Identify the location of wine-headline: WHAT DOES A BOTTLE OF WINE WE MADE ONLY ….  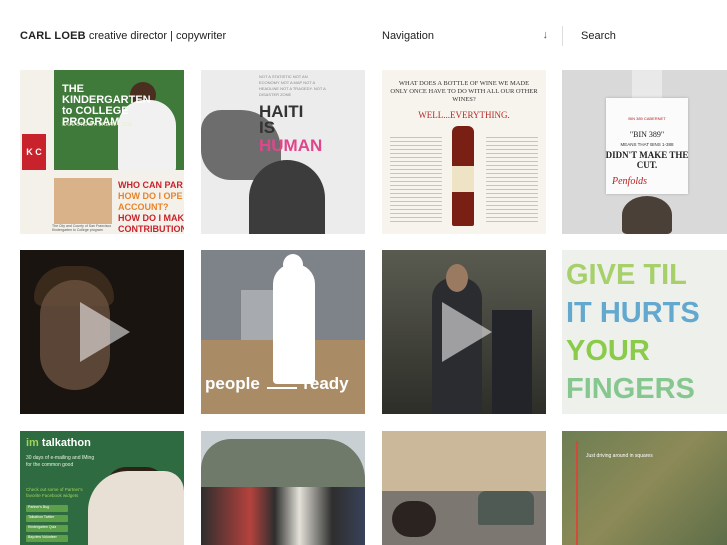
(464, 91).